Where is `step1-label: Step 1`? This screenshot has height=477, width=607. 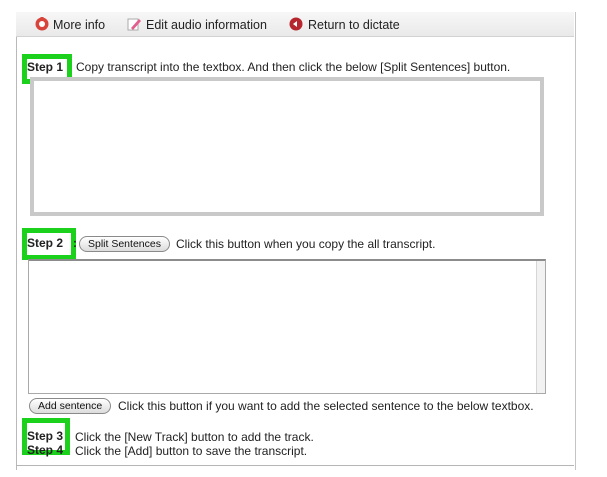 step1-label: Step 1 is located at coordinates (45, 67).